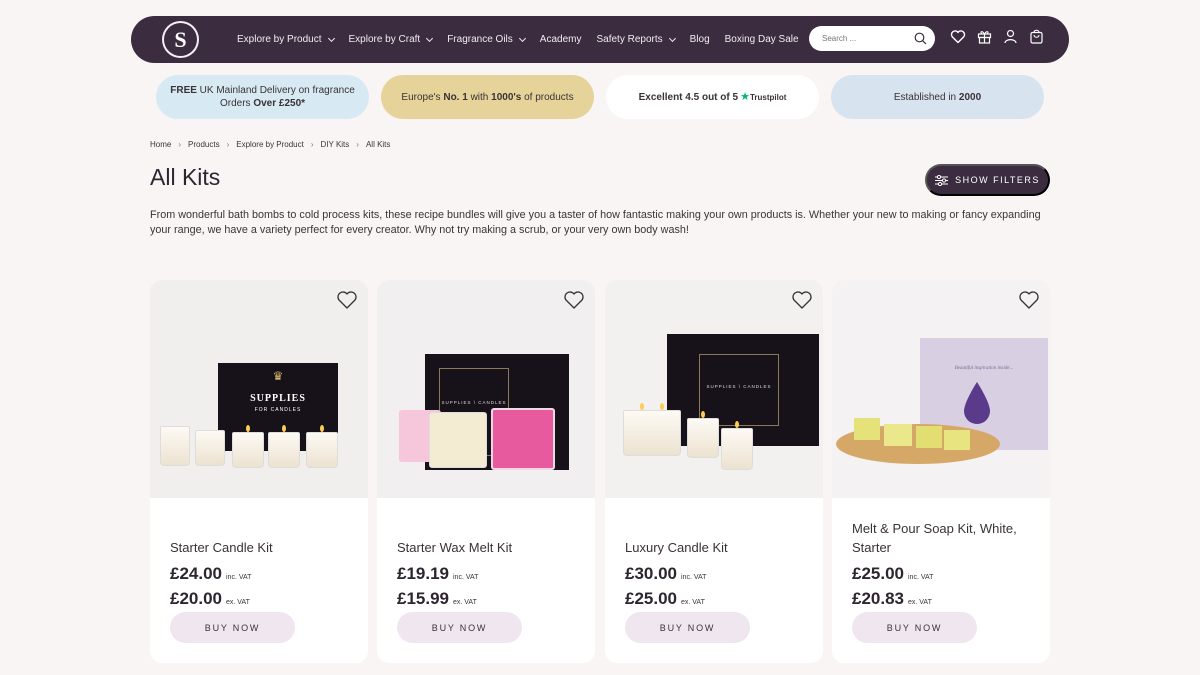 This screenshot has height=675, width=1200. Describe the element at coordinates (970, 97) in the screenshot. I see `usp-established-year: 2000` at that location.